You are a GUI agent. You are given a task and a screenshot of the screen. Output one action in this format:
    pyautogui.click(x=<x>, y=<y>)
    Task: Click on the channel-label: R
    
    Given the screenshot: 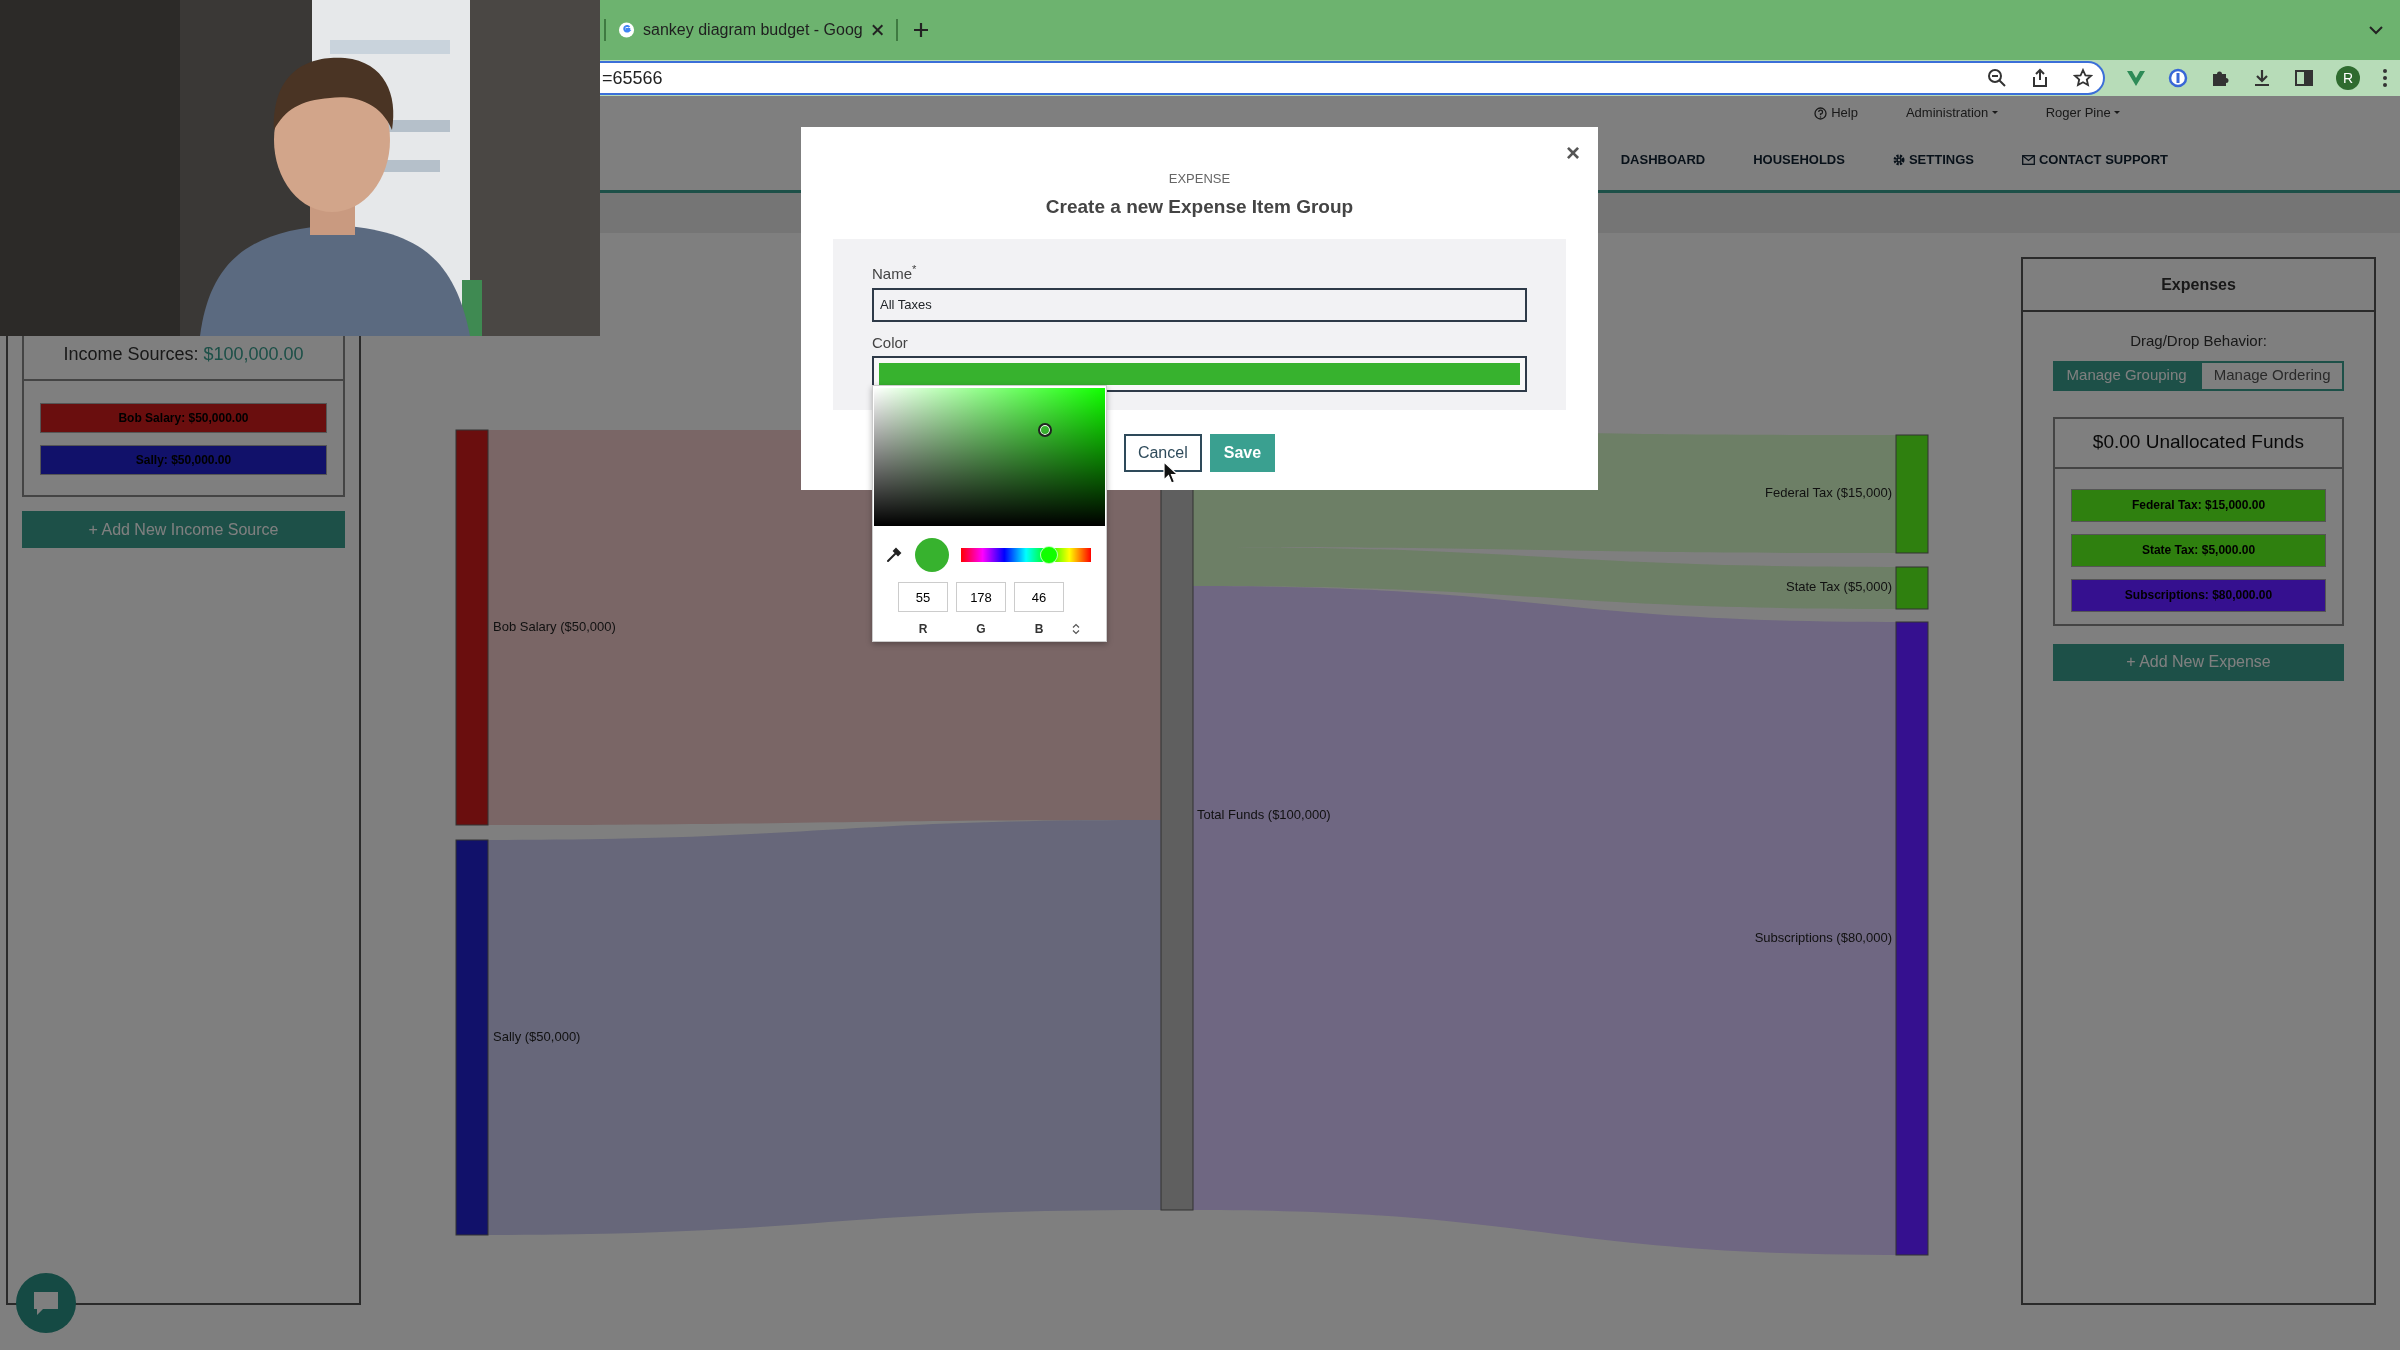 What is the action you would take?
    pyautogui.click(x=923, y=629)
    